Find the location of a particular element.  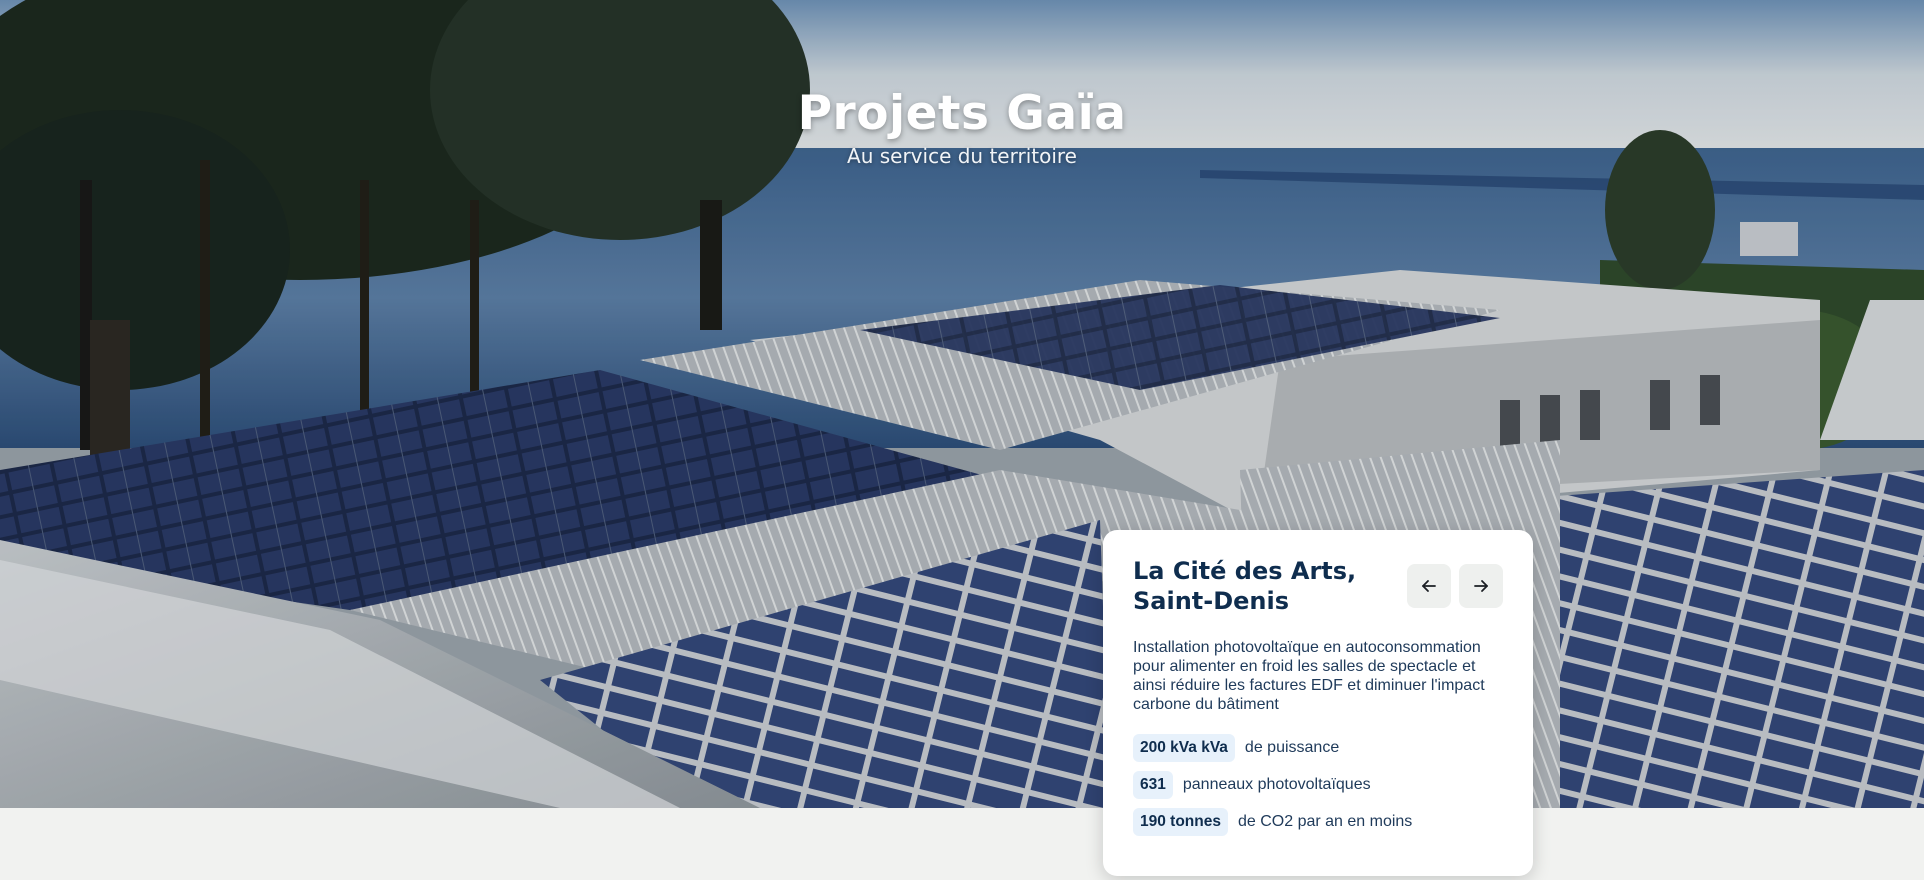

page-subtitle: Au service du territoire is located at coordinates (962, 156).